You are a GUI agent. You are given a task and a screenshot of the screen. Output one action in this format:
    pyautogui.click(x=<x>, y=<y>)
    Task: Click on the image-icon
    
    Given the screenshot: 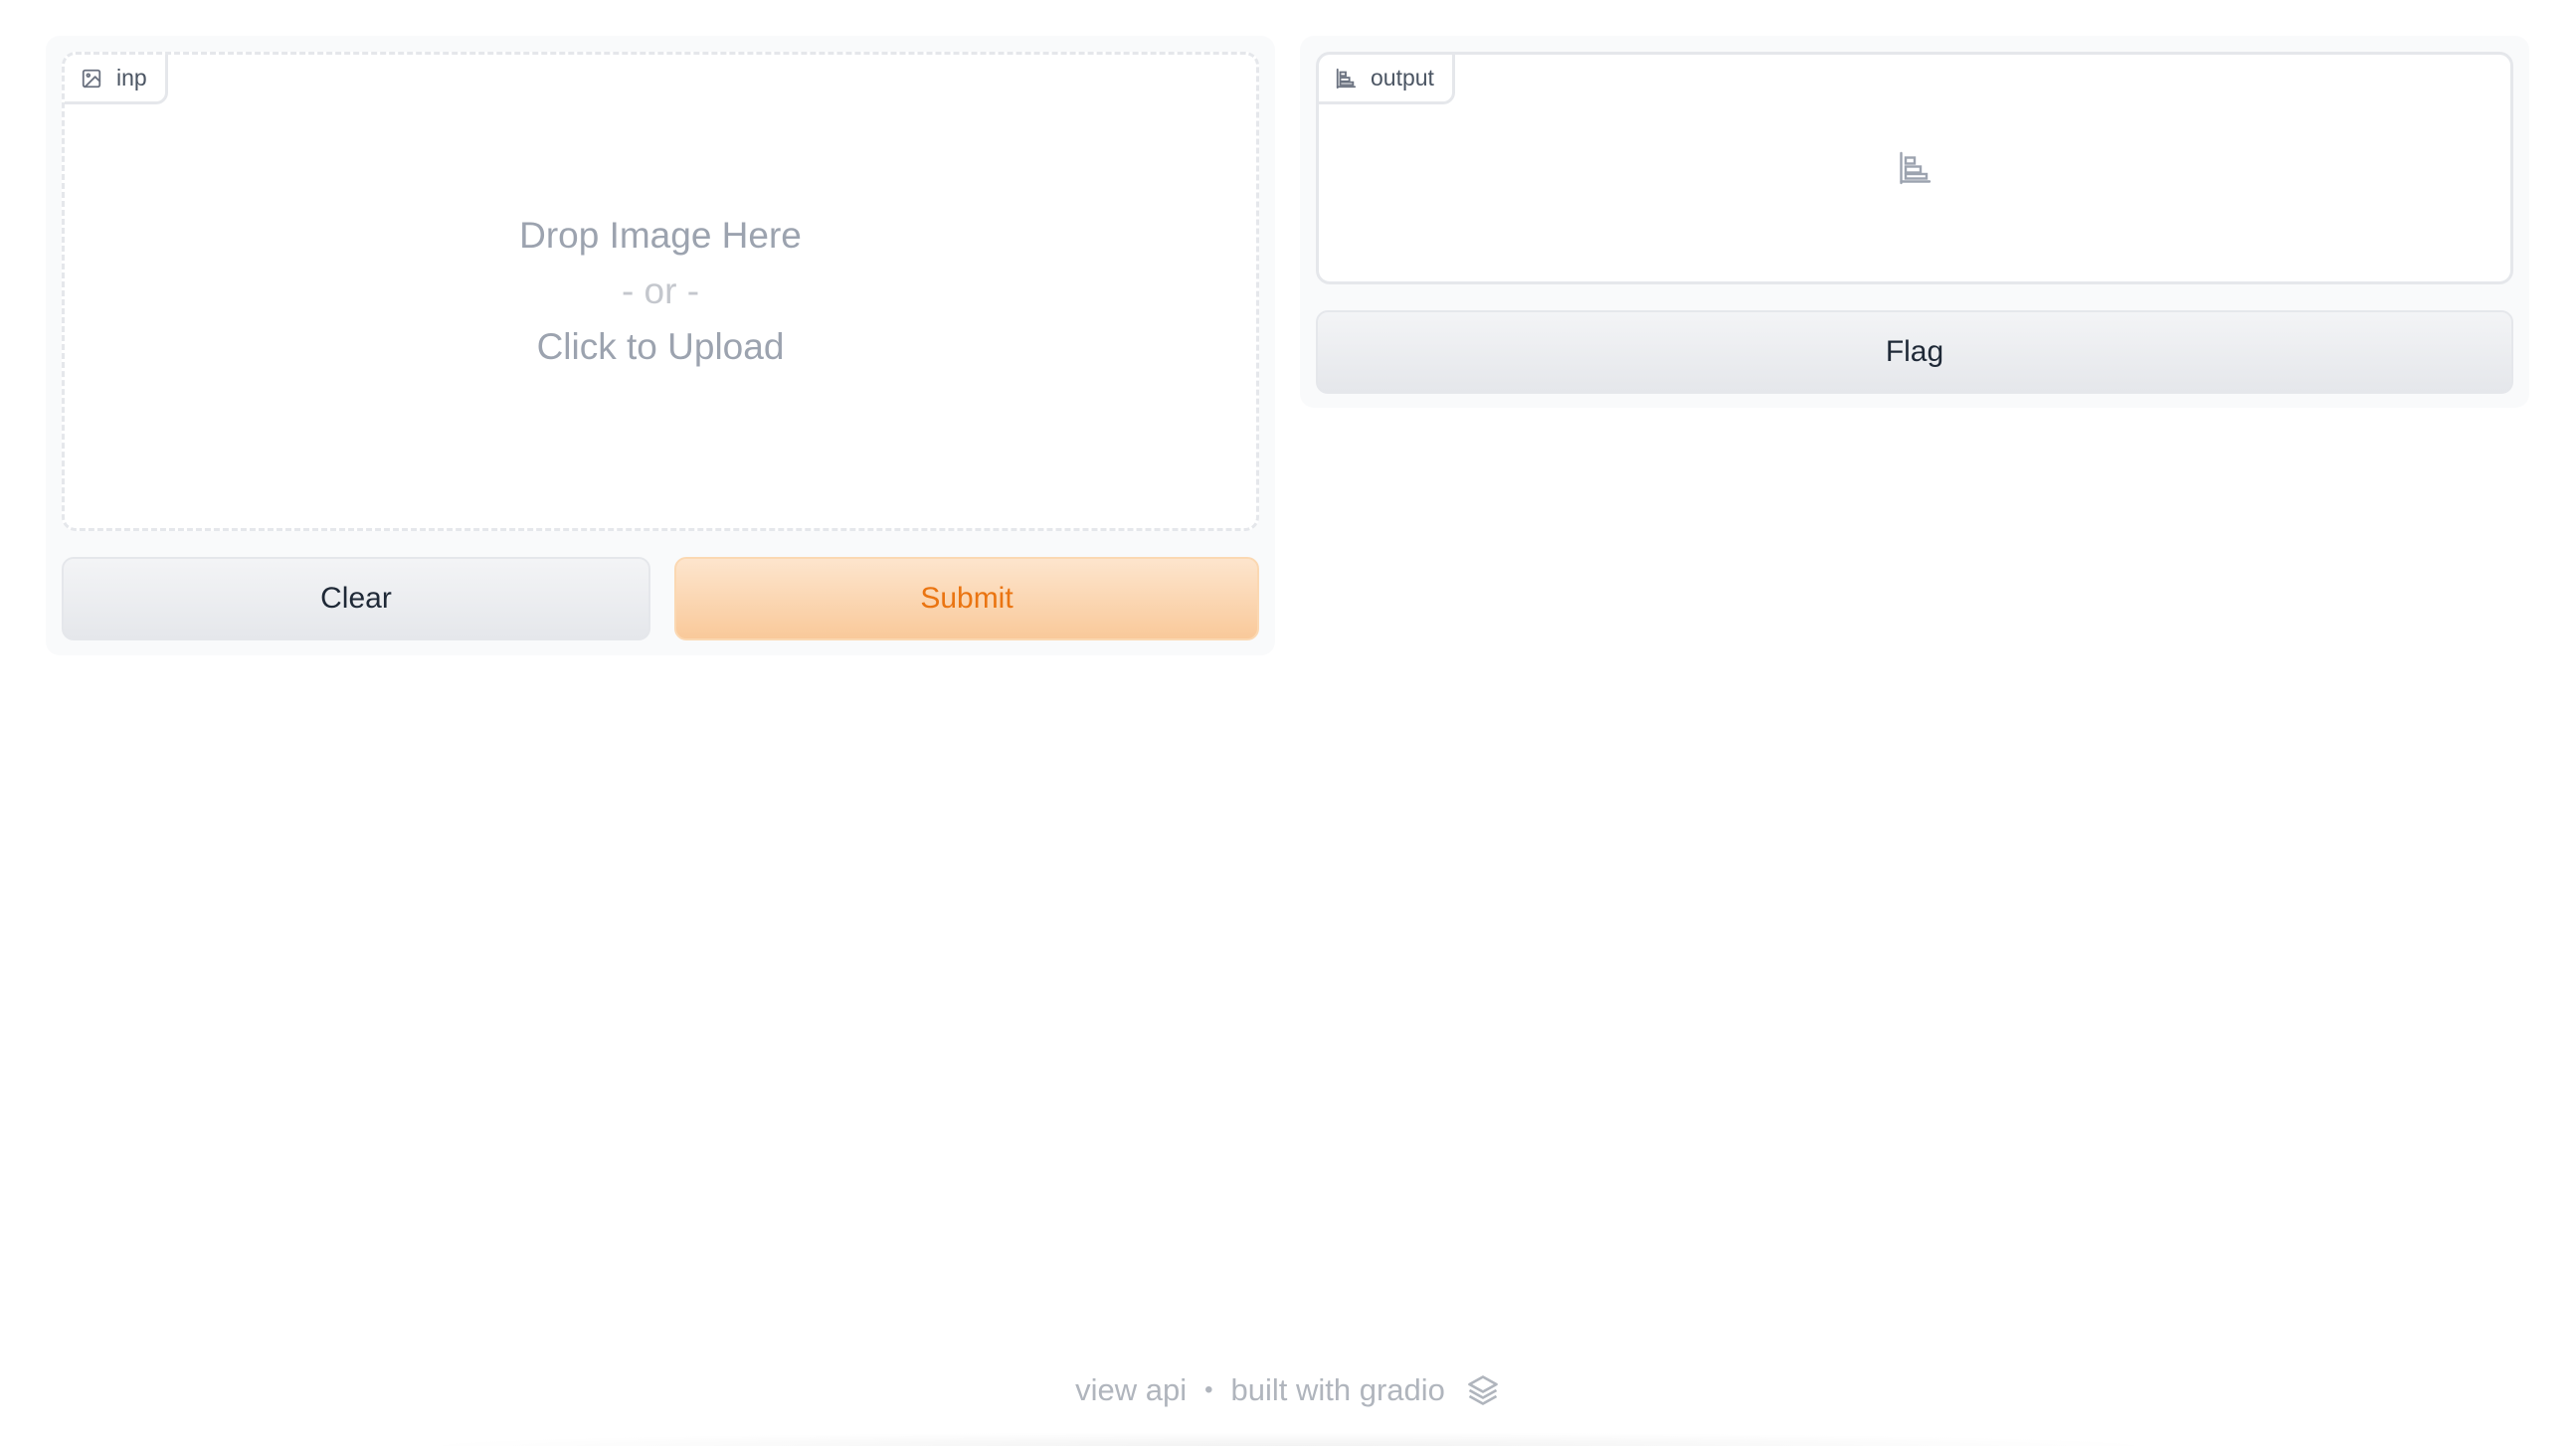 What is the action you would take?
    pyautogui.click(x=91, y=79)
    